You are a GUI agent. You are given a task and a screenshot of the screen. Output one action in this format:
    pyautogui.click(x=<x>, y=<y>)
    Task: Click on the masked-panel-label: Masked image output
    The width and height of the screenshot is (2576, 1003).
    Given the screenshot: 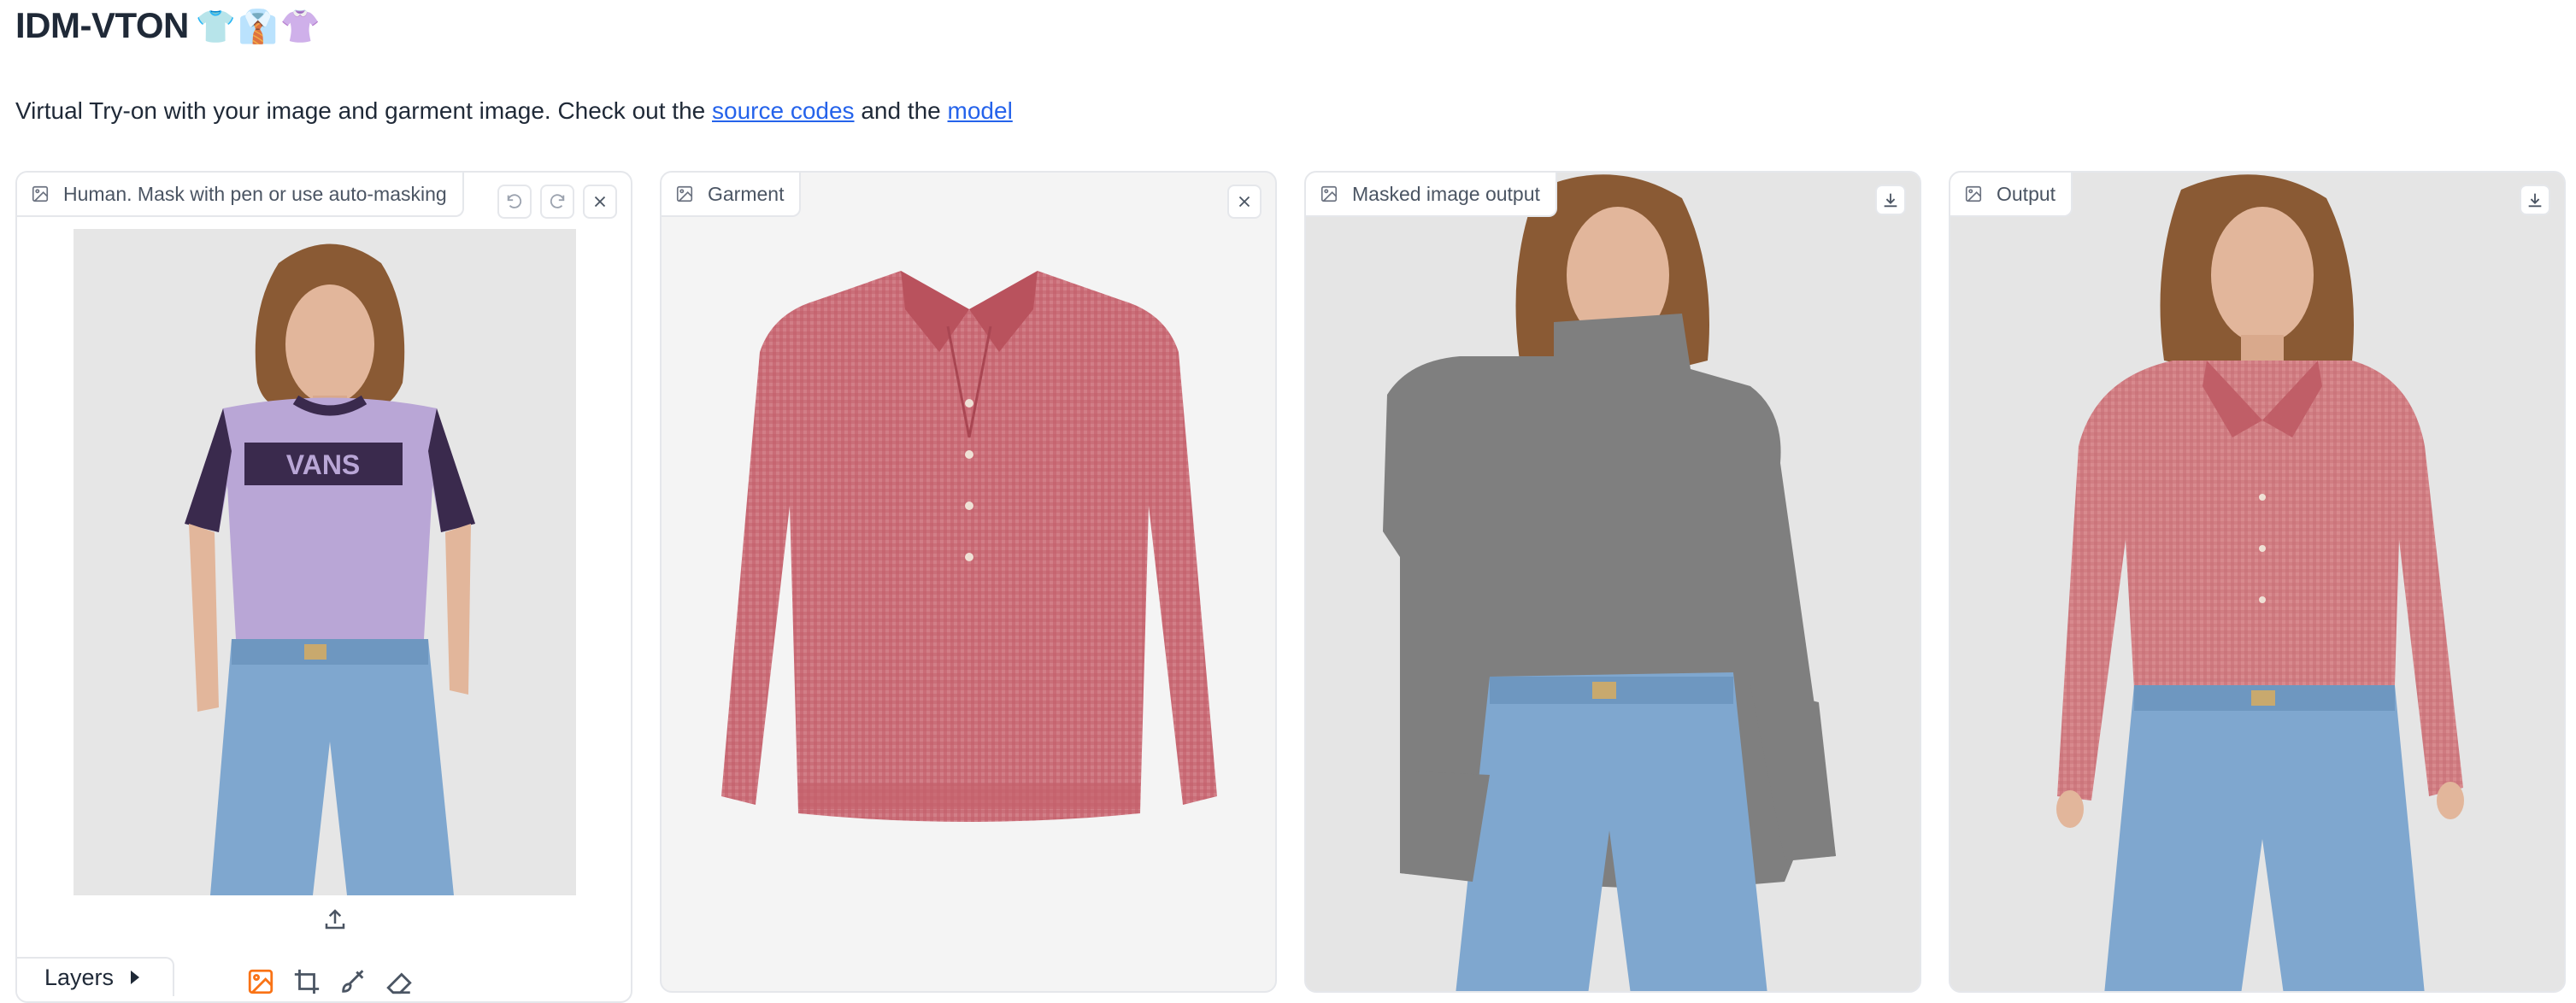 What is the action you would take?
    pyautogui.click(x=1431, y=195)
    